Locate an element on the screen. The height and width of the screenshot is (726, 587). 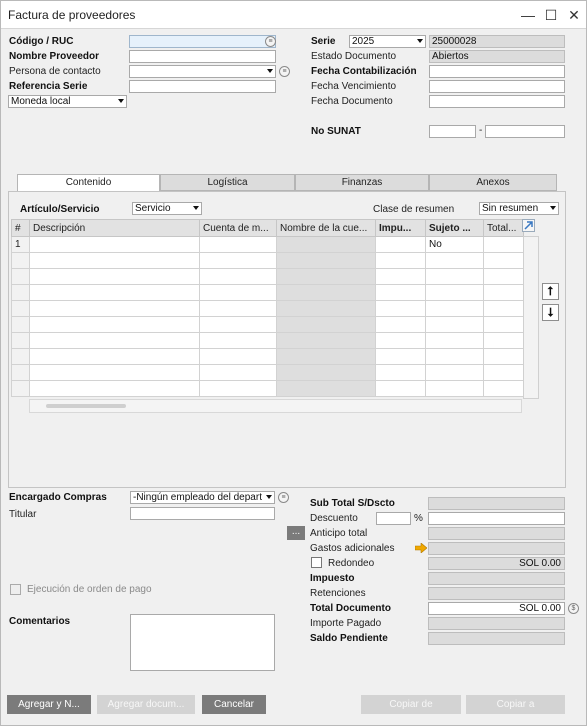
sunat-serie-field is located at coordinates (452, 131).